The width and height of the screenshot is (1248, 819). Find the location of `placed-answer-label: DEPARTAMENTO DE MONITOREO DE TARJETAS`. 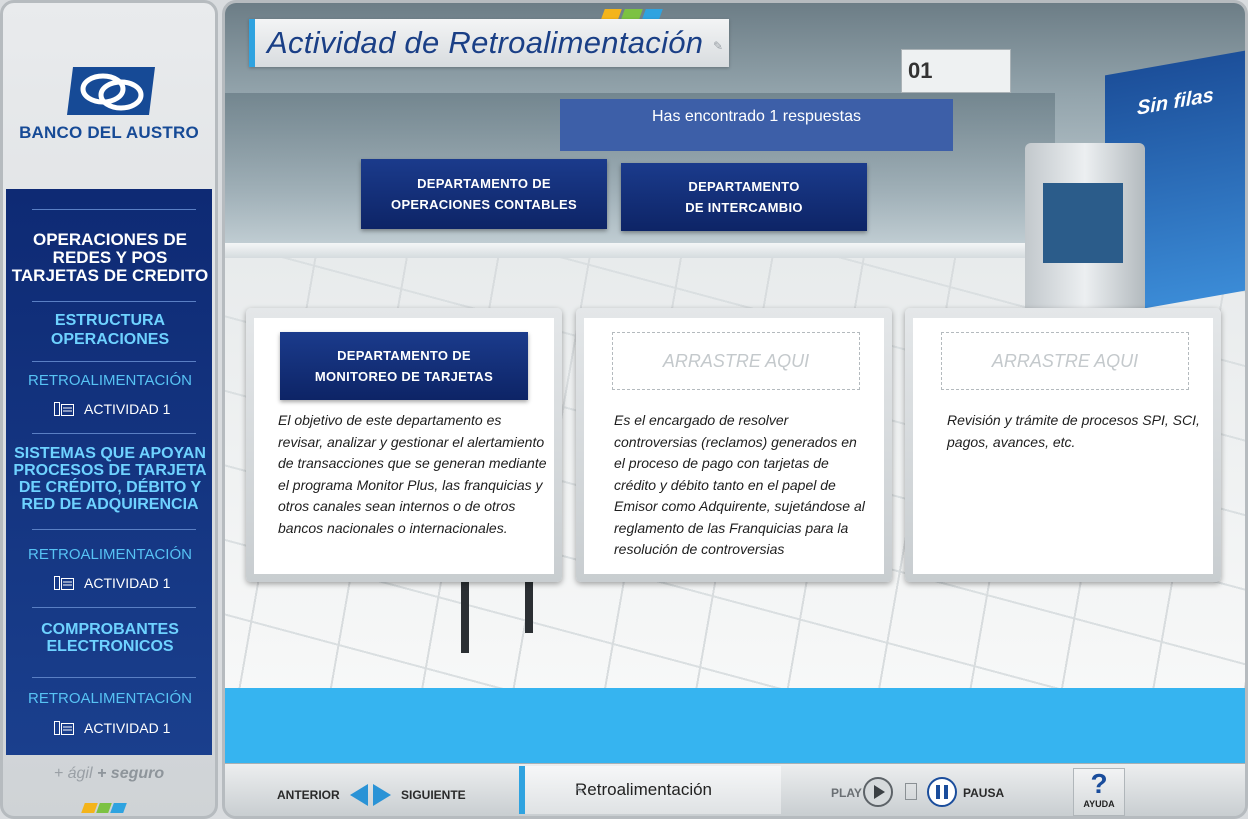

placed-answer-label: DEPARTAMENTO DE MONITOREO DE TARJETAS is located at coordinates (404, 366).